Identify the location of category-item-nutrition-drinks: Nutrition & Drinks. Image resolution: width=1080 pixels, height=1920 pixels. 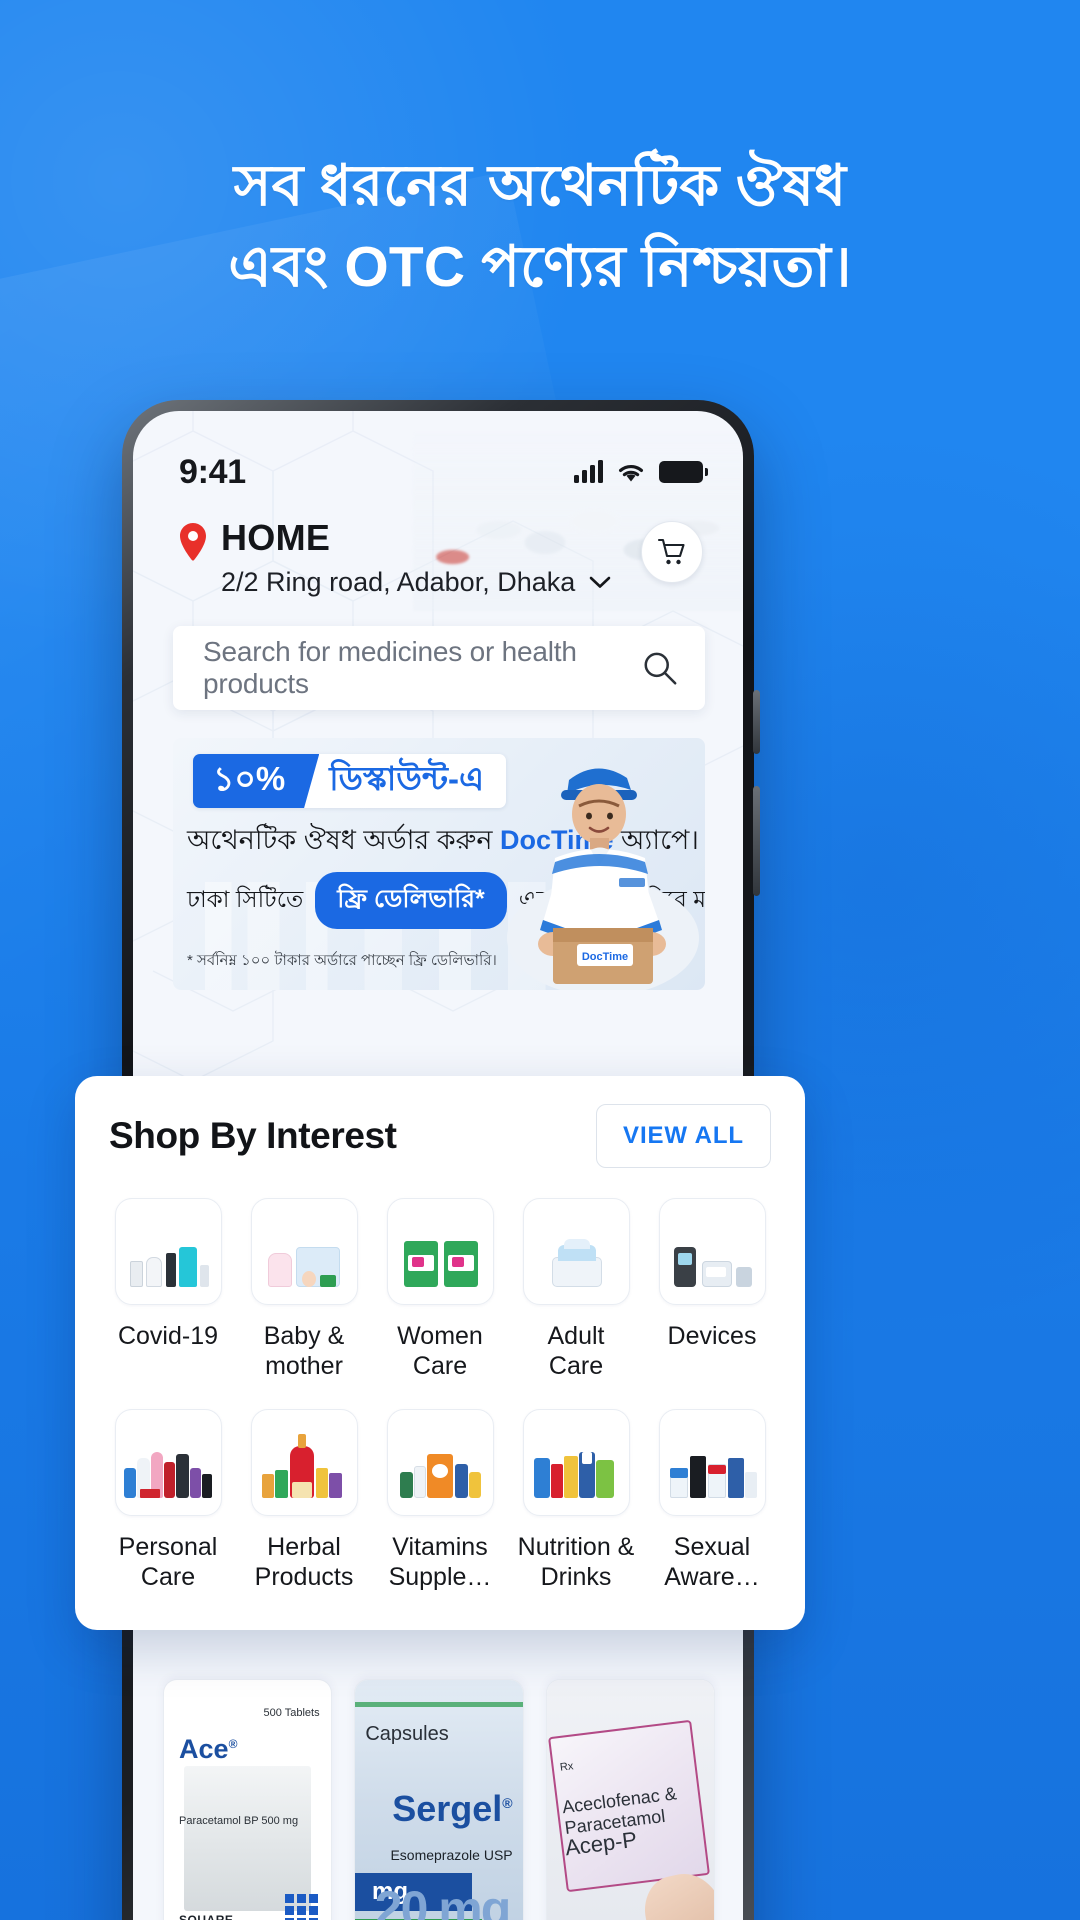
(576, 1500).